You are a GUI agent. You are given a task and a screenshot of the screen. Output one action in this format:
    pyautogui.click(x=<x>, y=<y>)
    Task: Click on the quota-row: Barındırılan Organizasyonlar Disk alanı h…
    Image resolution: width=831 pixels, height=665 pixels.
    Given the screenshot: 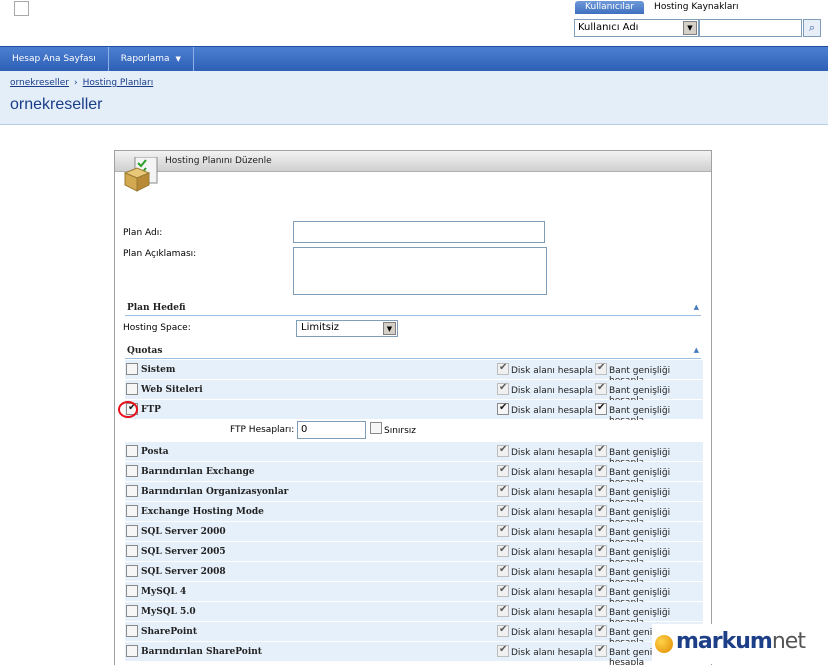 What is the action you would take?
    pyautogui.click(x=414, y=495)
    